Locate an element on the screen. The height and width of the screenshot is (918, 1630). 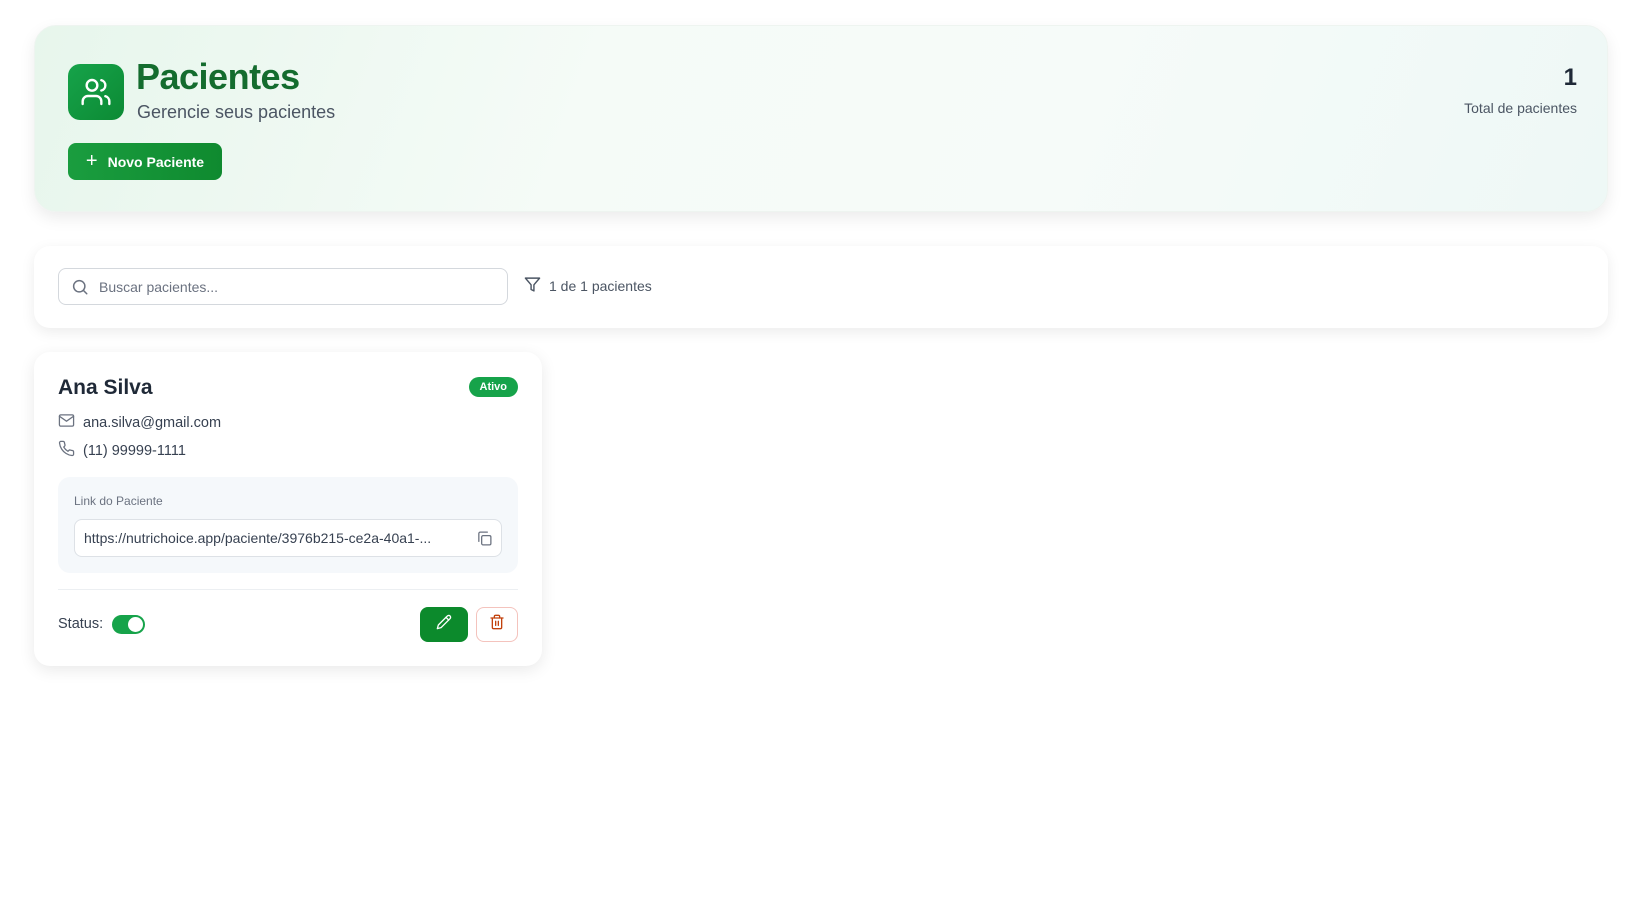
page-subtitle: Gerencie seus pacientes is located at coordinates (236, 112).